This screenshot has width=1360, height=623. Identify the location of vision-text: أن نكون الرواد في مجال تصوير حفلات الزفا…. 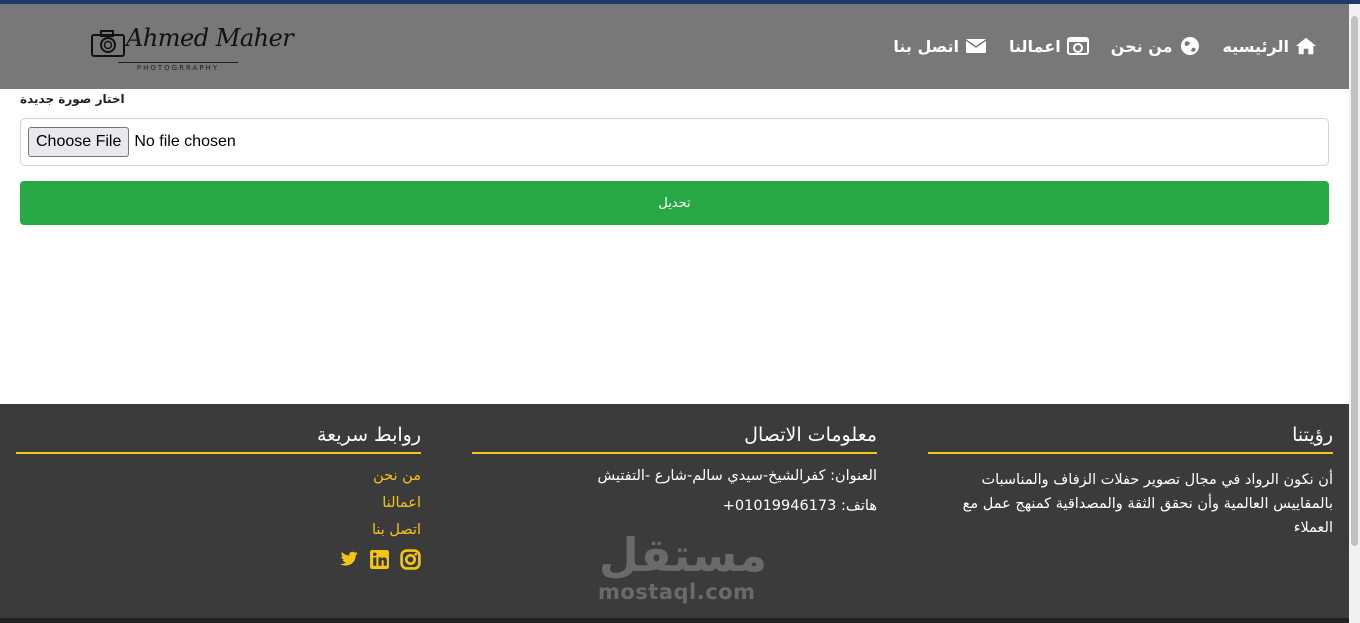
(1147, 504).